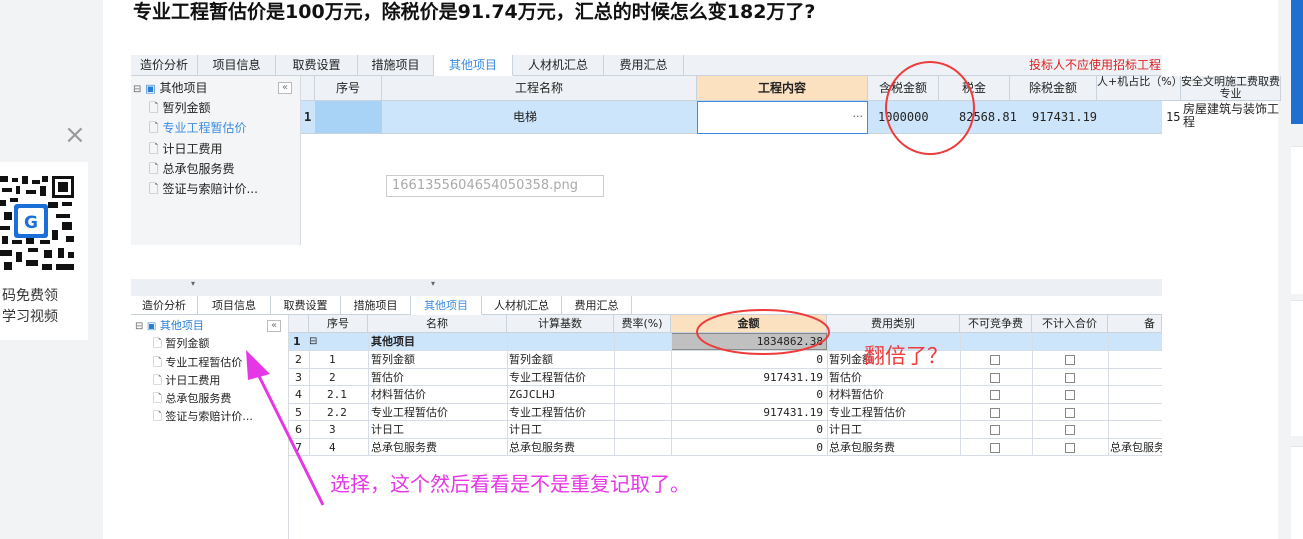  I want to click on col-header-rate: 费率(%), so click(642, 324).